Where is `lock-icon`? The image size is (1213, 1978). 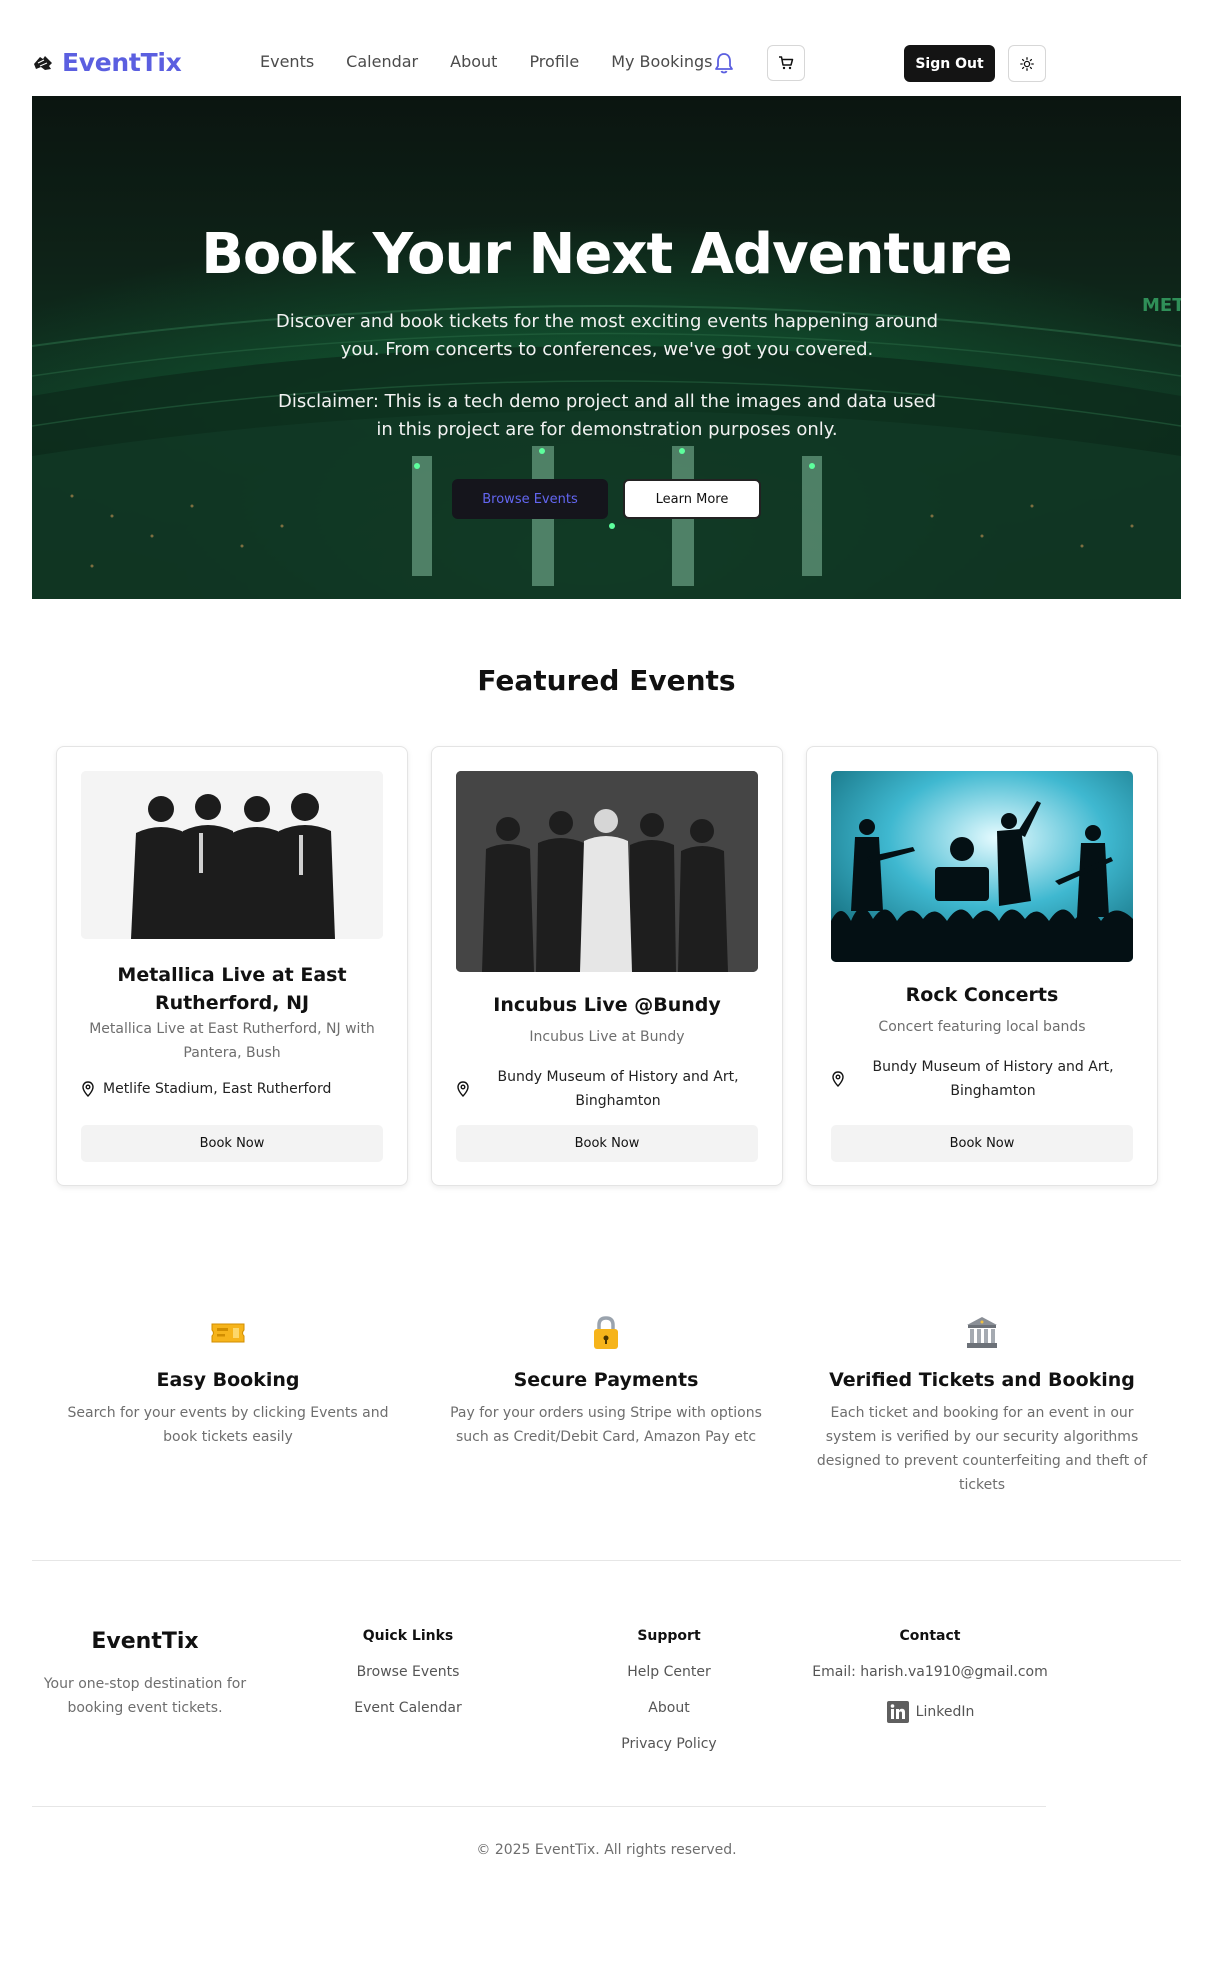
lock-icon is located at coordinates (606, 1332).